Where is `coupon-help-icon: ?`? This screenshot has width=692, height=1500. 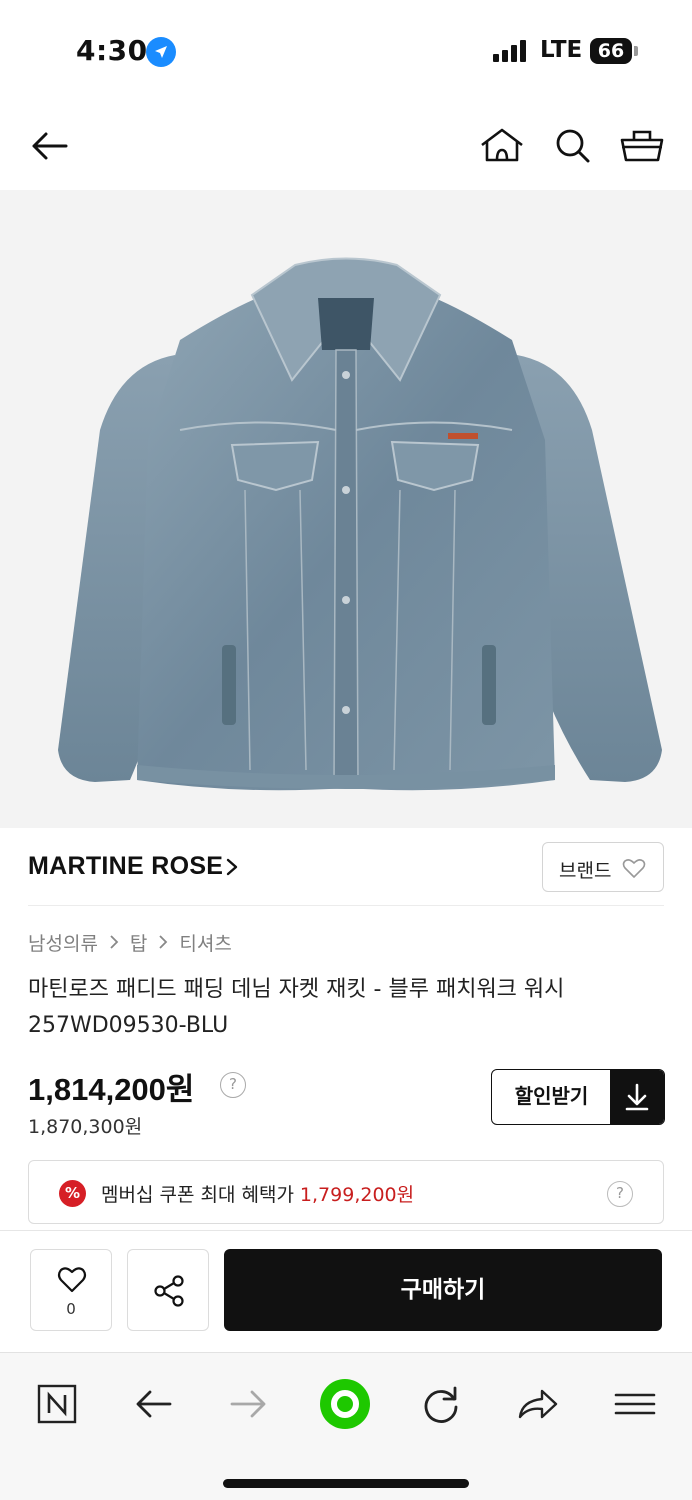
coupon-help-icon: ? is located at coordinates (620, 1194).